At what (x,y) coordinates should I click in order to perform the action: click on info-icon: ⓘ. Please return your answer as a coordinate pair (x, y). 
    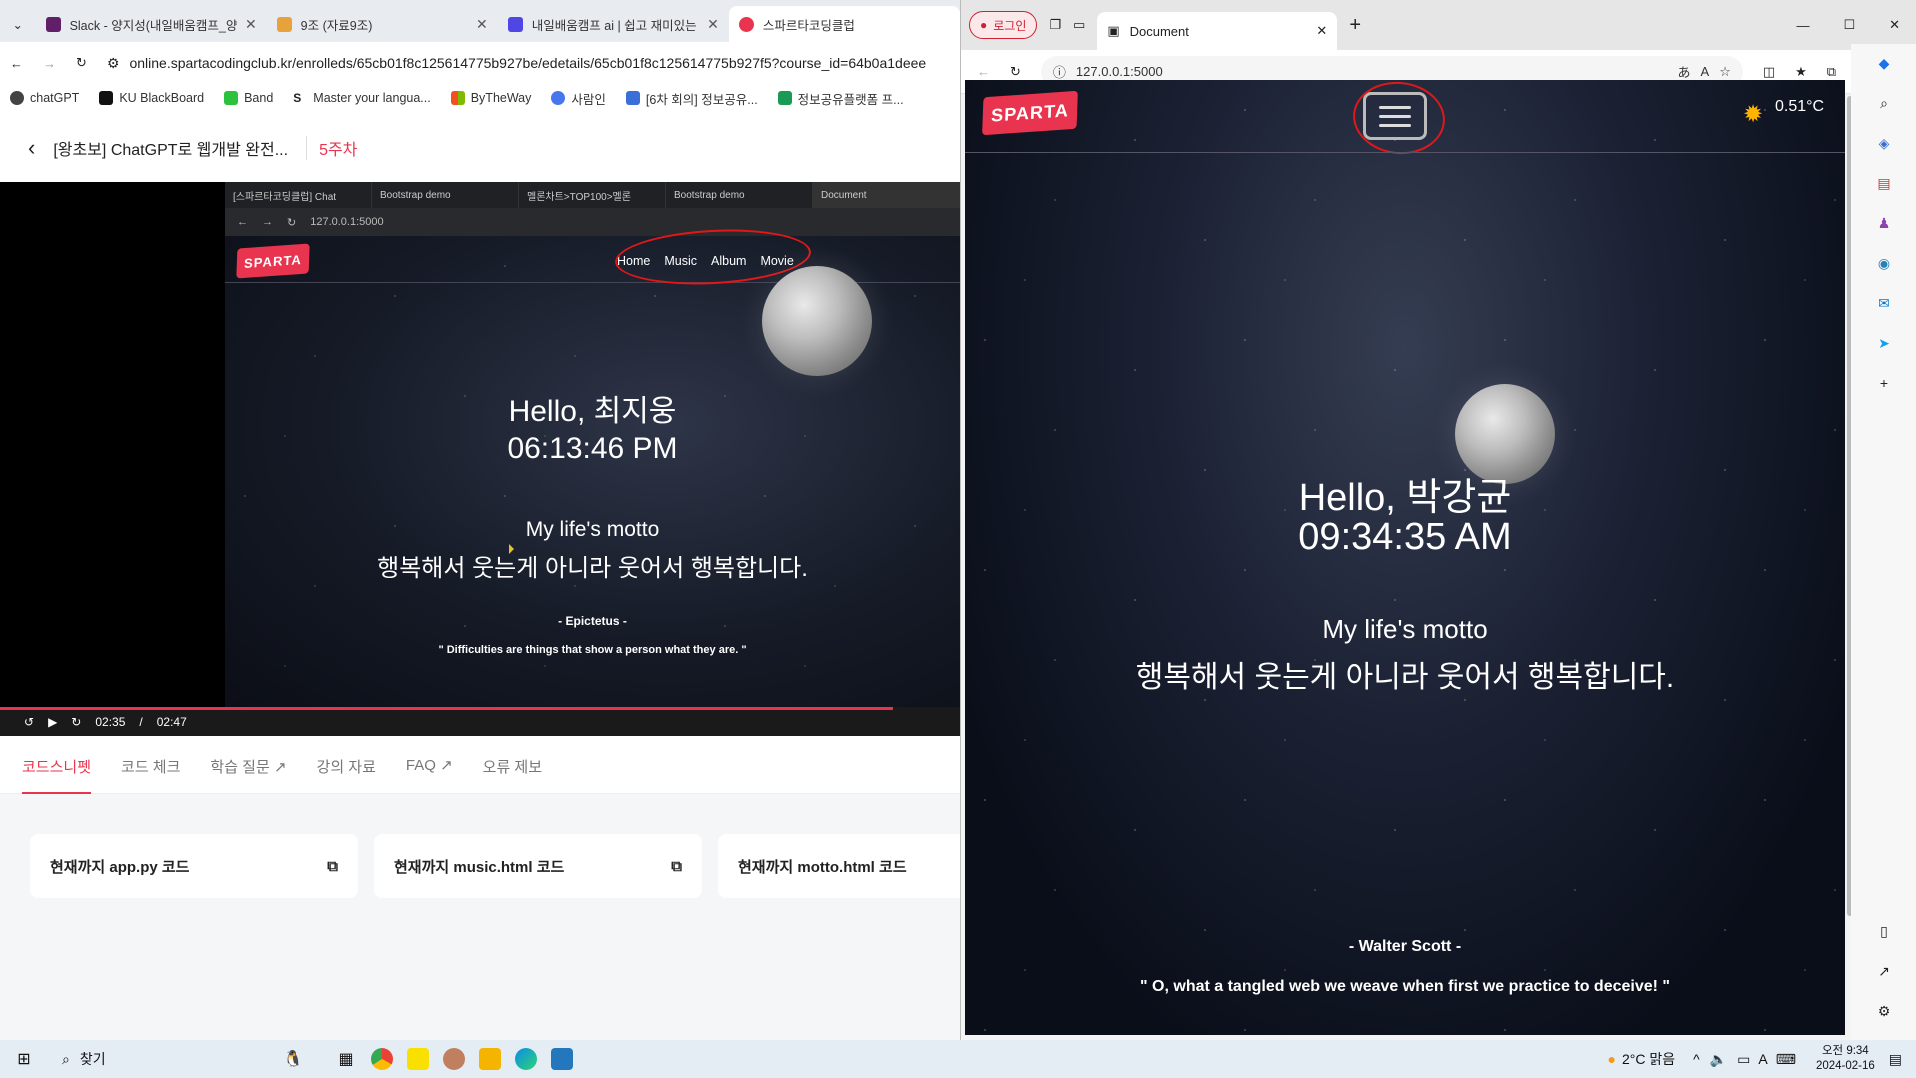
    Looking at the image, I should click on (1059, 71).